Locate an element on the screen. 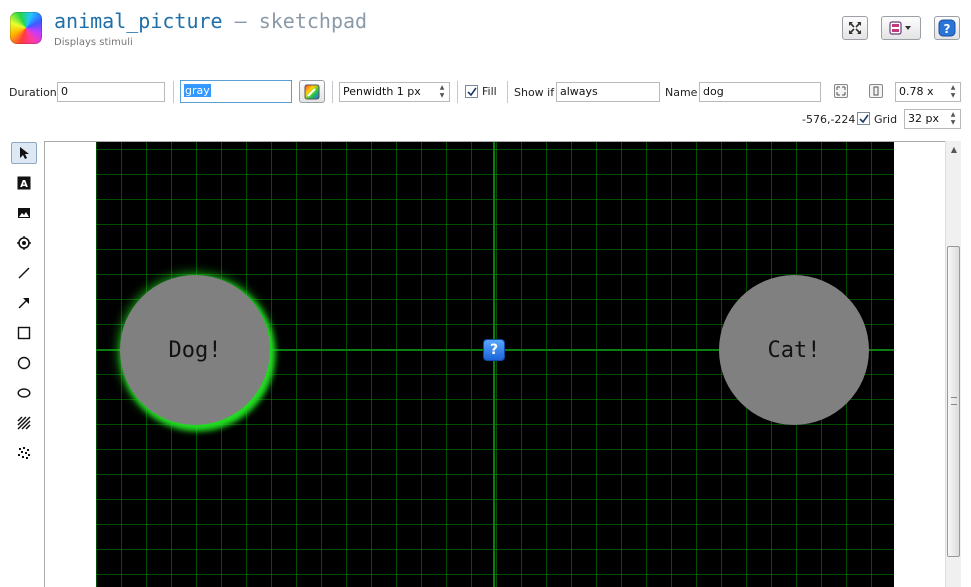 This screenshot has height=587, width=971. cursor-coordinates: -576,-224 is located at coordinates (829, 119).